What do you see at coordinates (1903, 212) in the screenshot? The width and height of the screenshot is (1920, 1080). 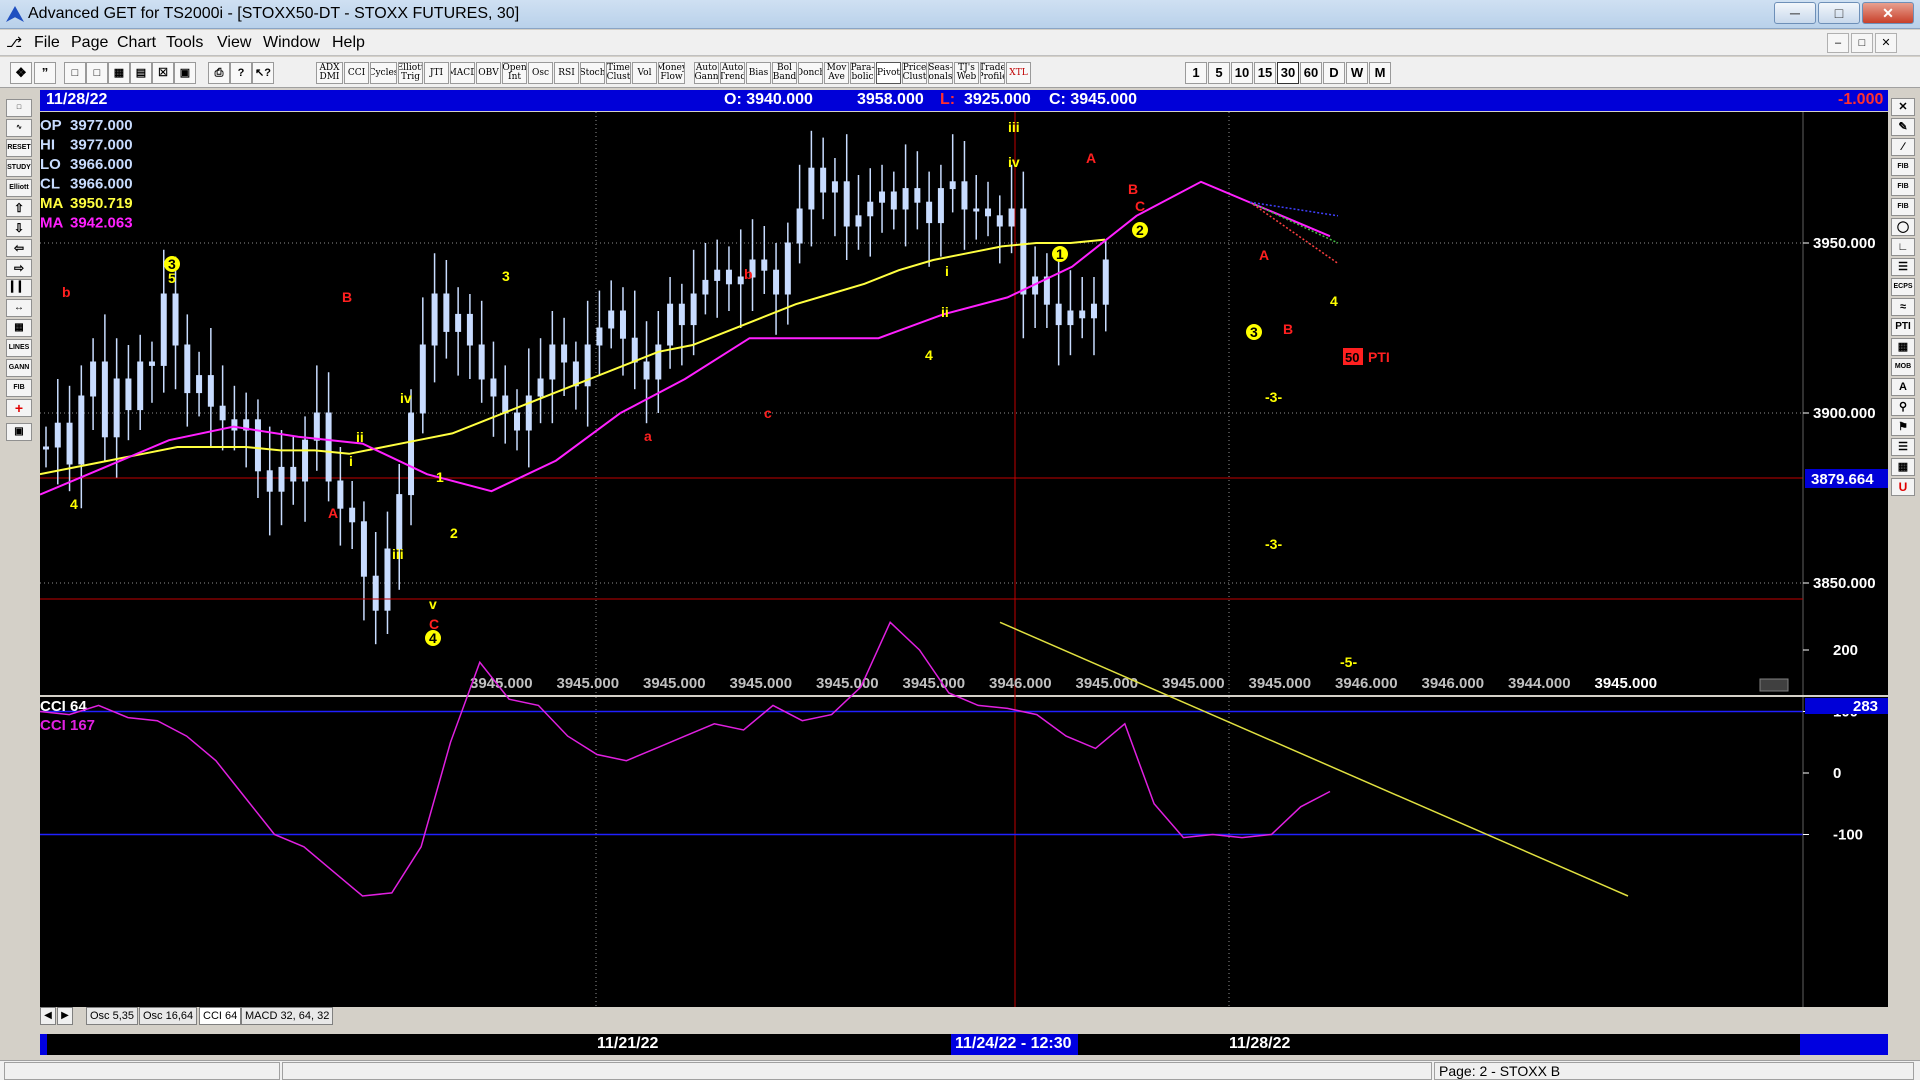 I see `fib-time-button: FIB TIME` at bounding box center [1903, 212].